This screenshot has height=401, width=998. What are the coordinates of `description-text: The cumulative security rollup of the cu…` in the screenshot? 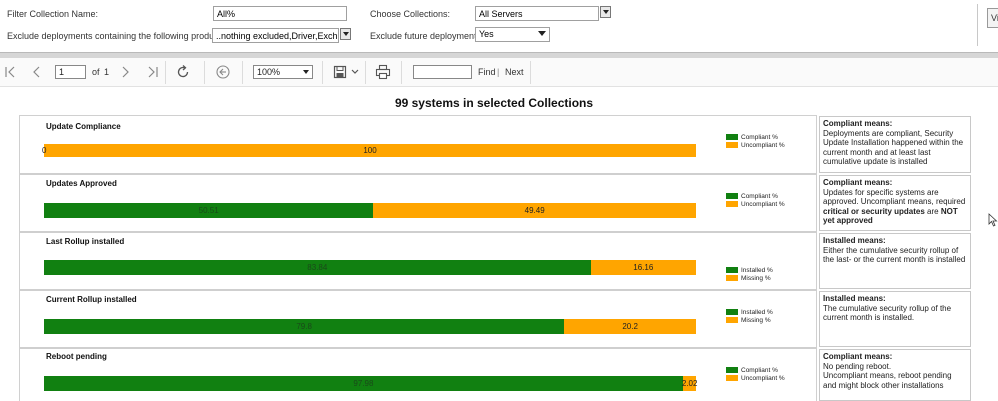 It's located at (887, 313).